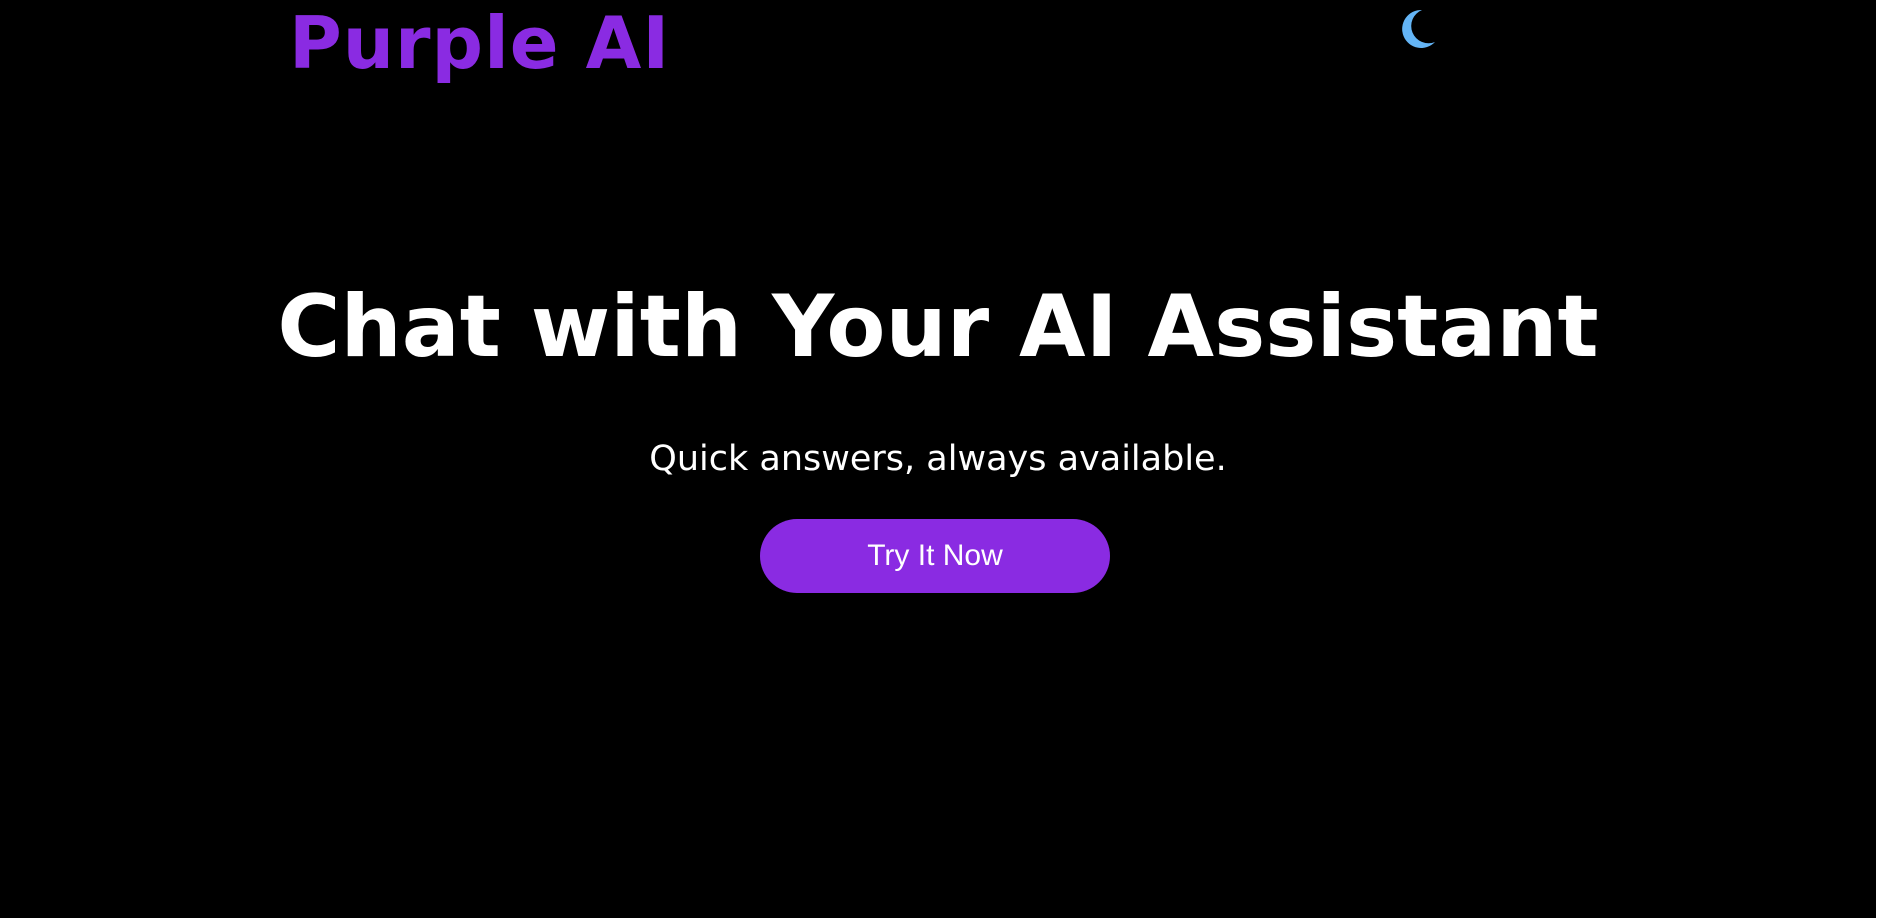 The height and width of the screenshot is (919, 1878). I want to click on hero-subtitle: Quick answers, always available., so click(938, 459).